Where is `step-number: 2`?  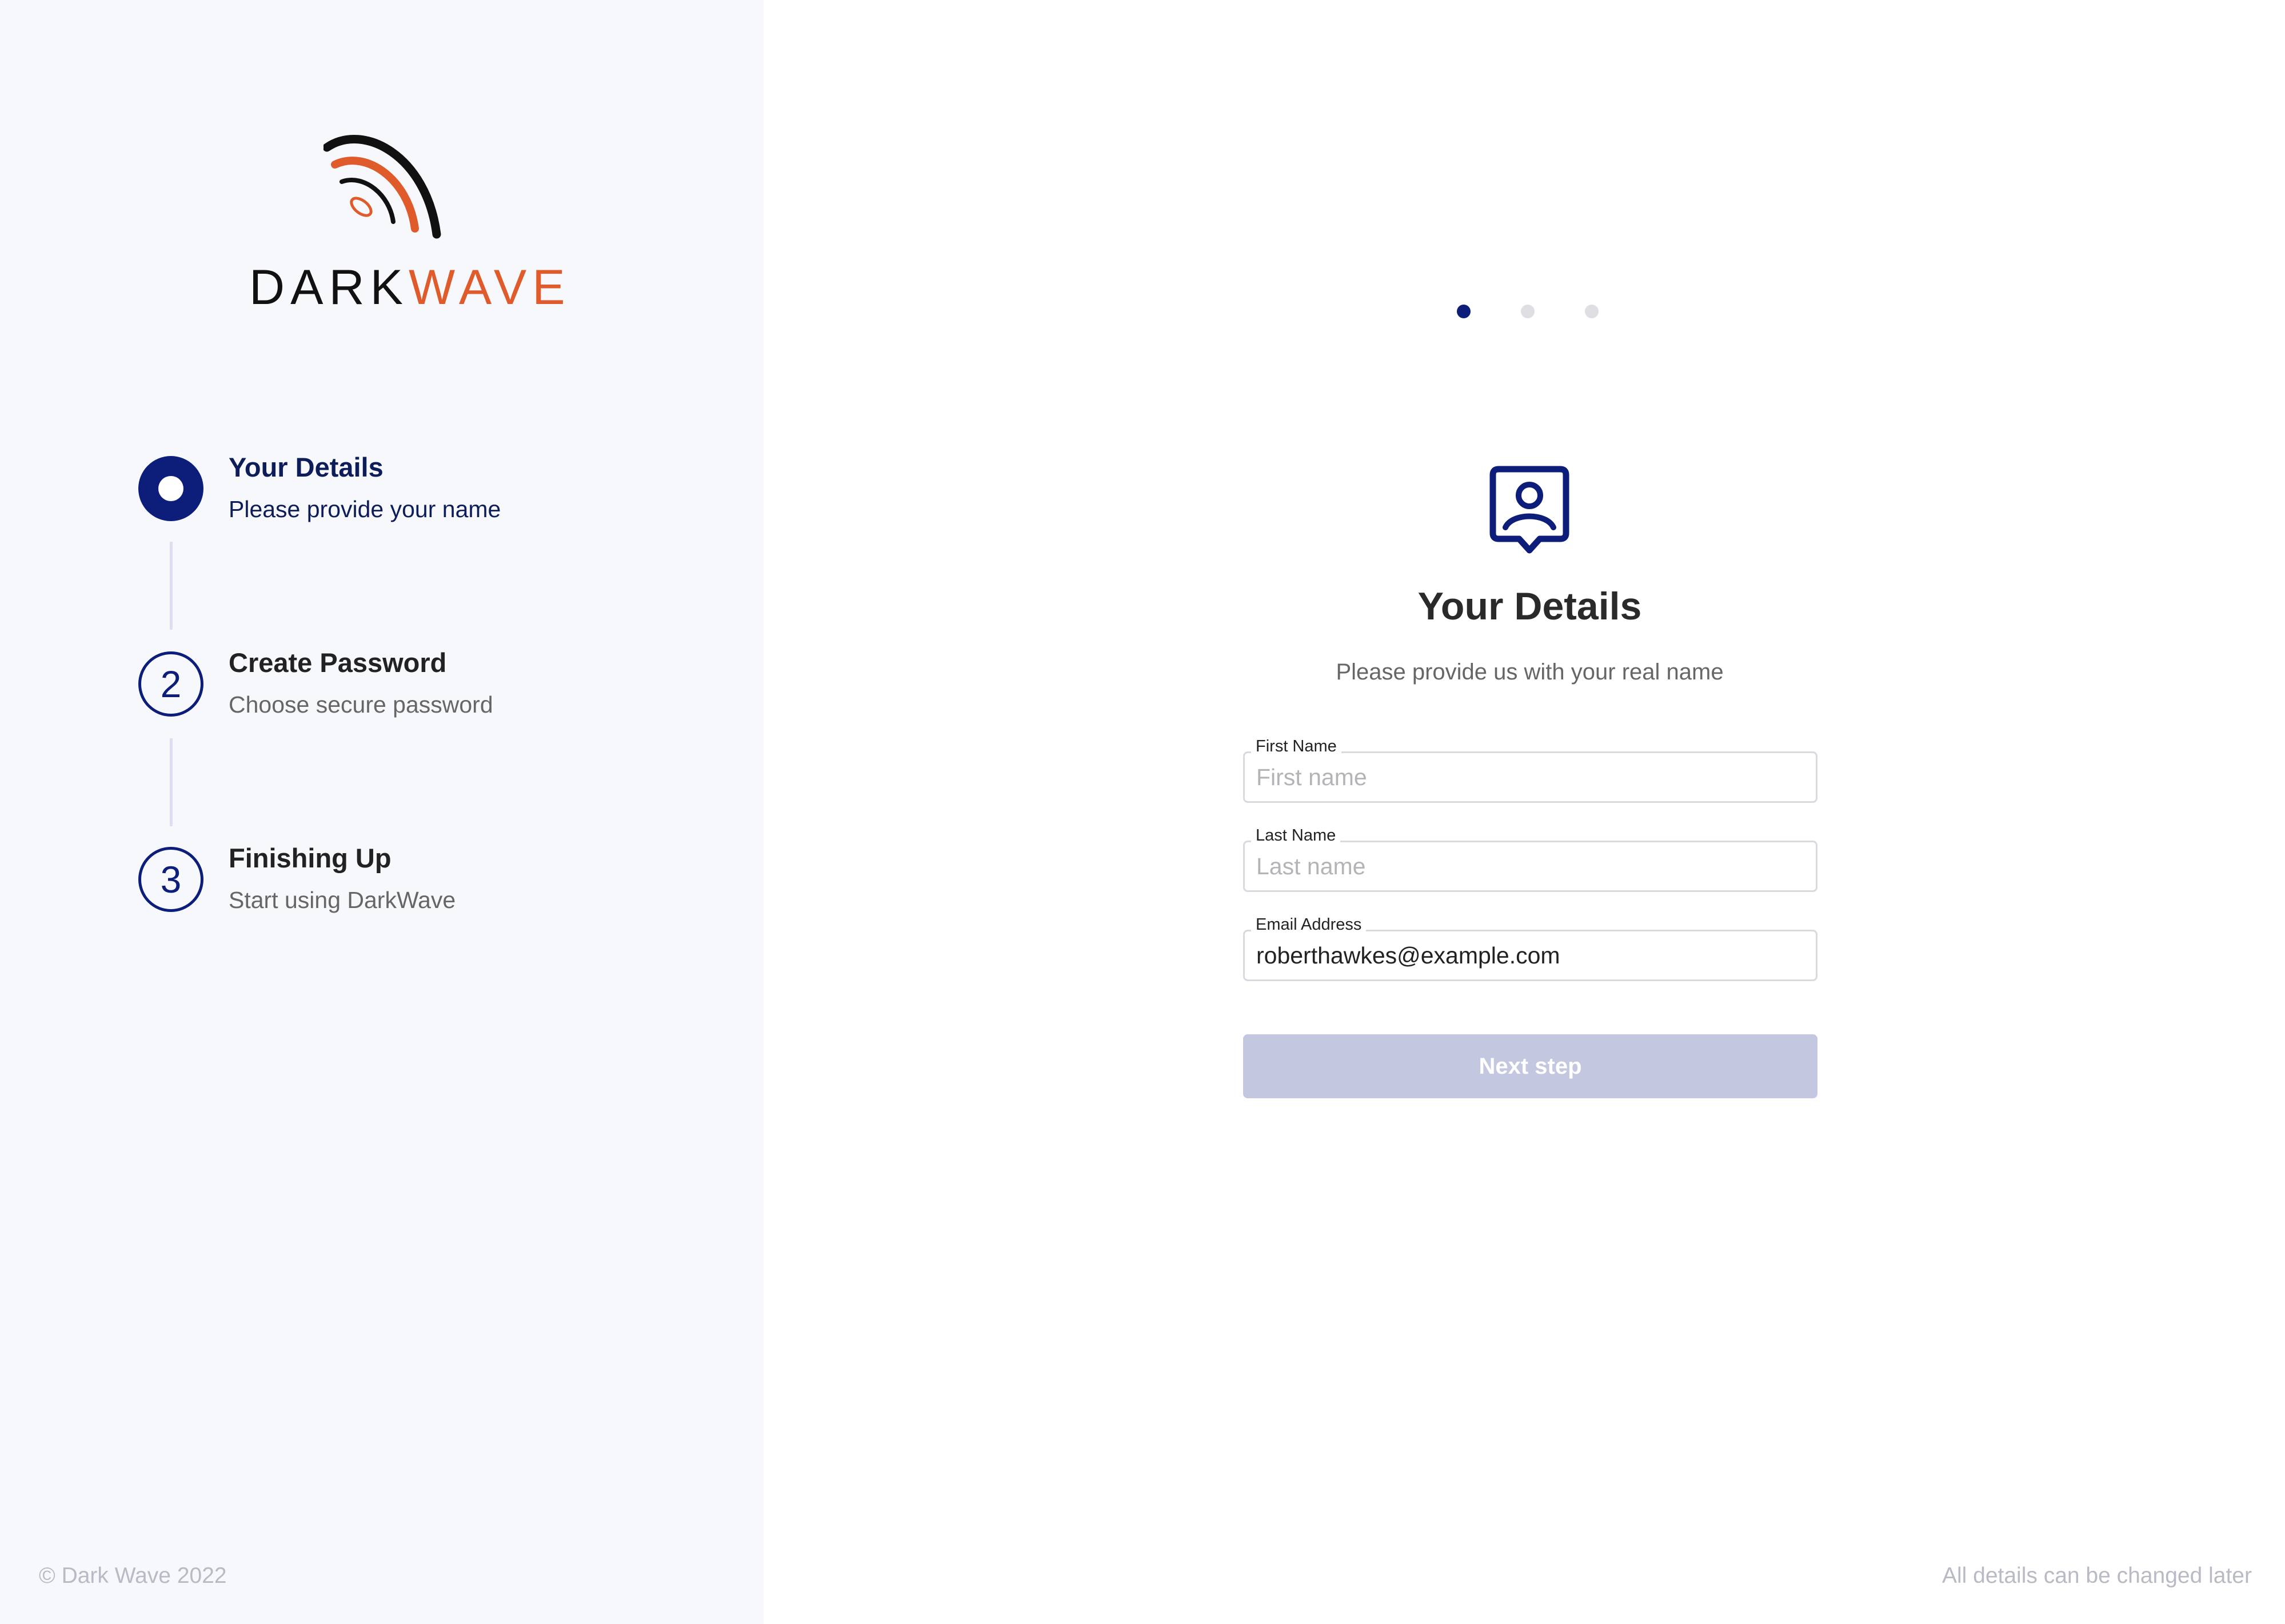
step-number: 2 is located at coordinates (171, 684).